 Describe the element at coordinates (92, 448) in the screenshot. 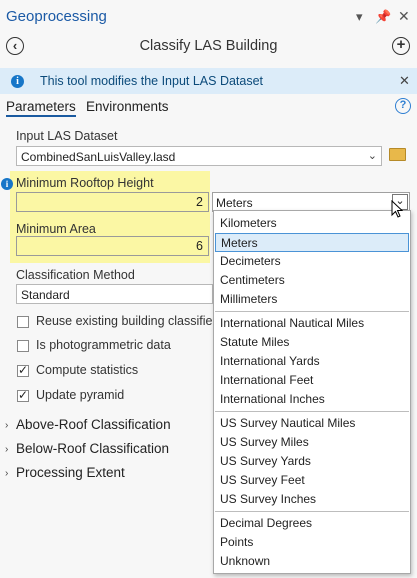

I see `section-below-roof: Below-Roof Classification` at that location.